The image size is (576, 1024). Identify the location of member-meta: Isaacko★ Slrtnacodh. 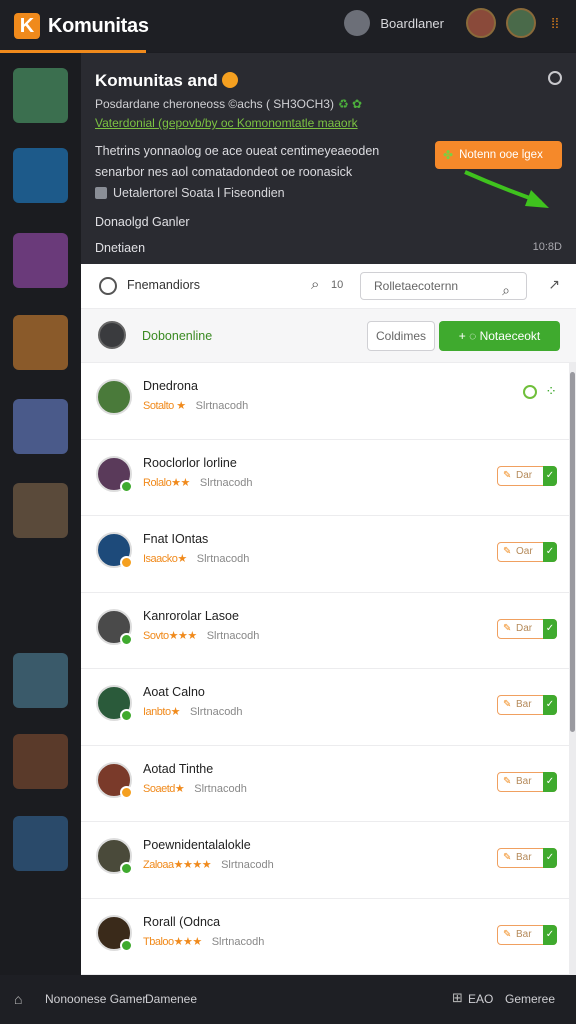
(196, 558).